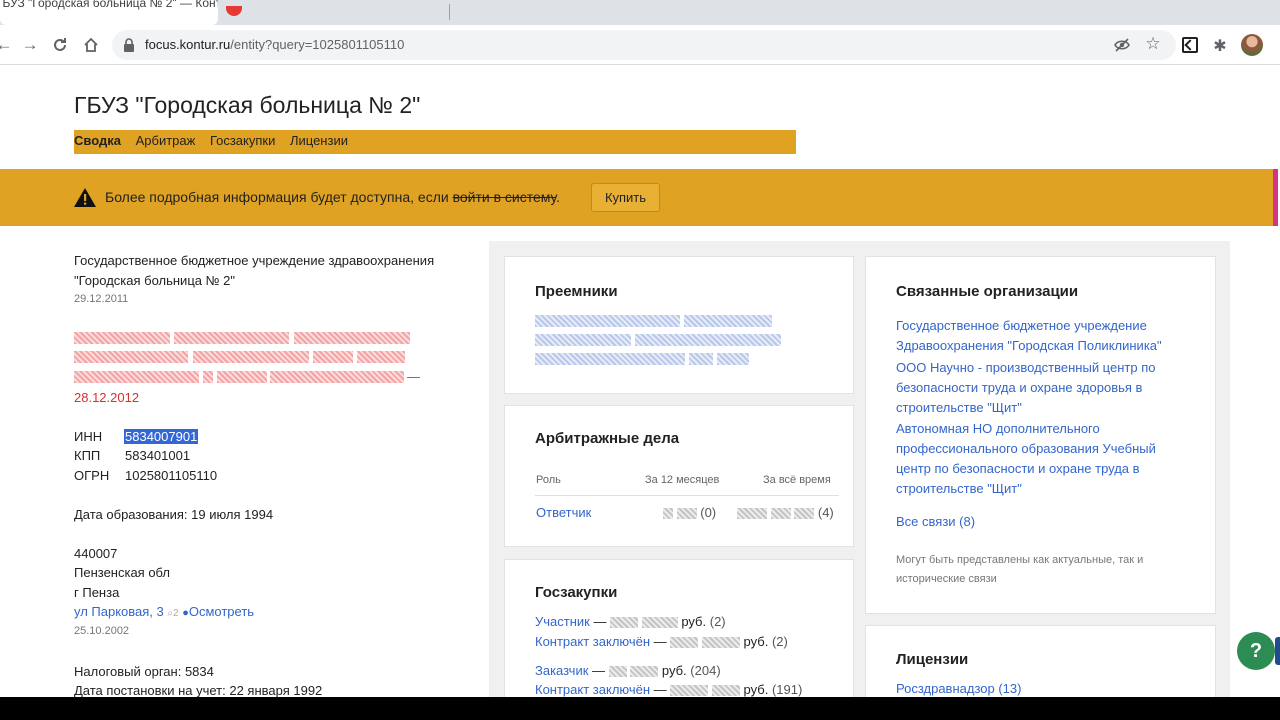 This screenshot has height=720, width=1280. What do you see at coordinates (1277, 651) in the screenshot?
I see `side-widget-tab` at bounding box center [1277, 651].